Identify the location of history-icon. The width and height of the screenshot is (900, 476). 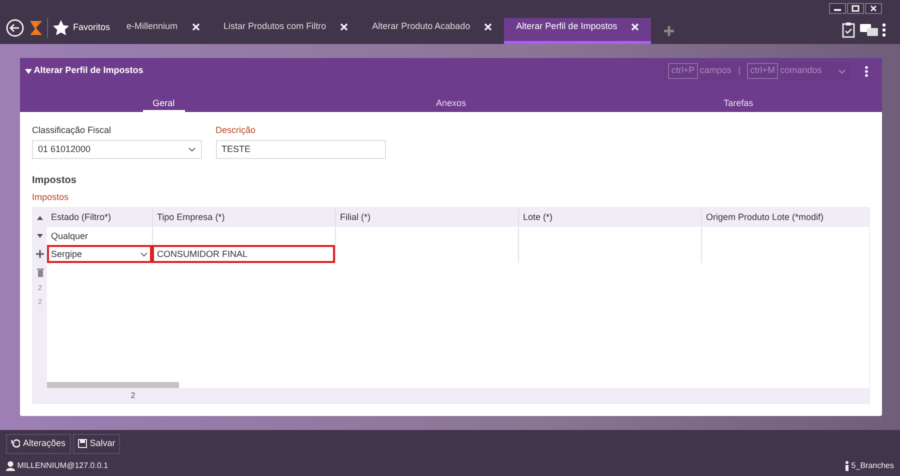
(15, 443).